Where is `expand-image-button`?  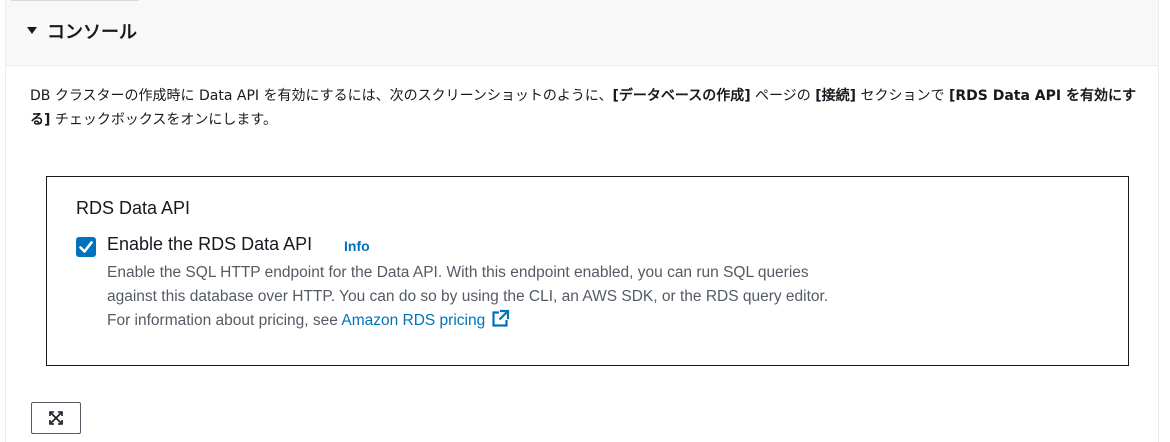
expand-image-button is located at coordinates (56, 418).